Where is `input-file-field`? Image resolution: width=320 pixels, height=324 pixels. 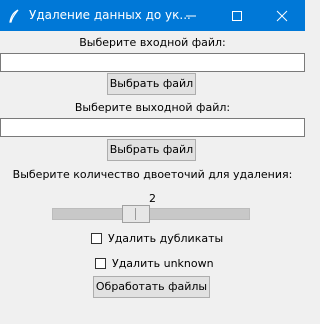 input-file-field is located at coordinates (152, 62).